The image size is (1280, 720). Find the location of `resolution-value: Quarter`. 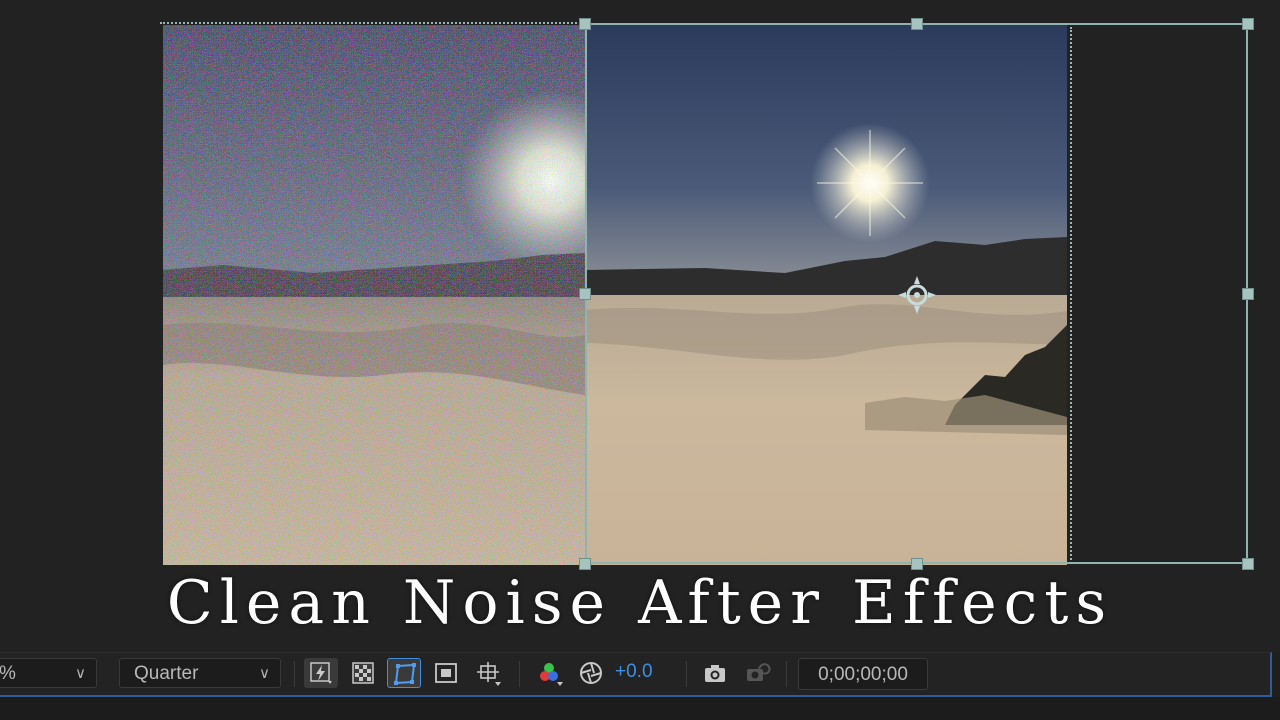

resolution-value: Quarter is located at coordinates (166, 673).